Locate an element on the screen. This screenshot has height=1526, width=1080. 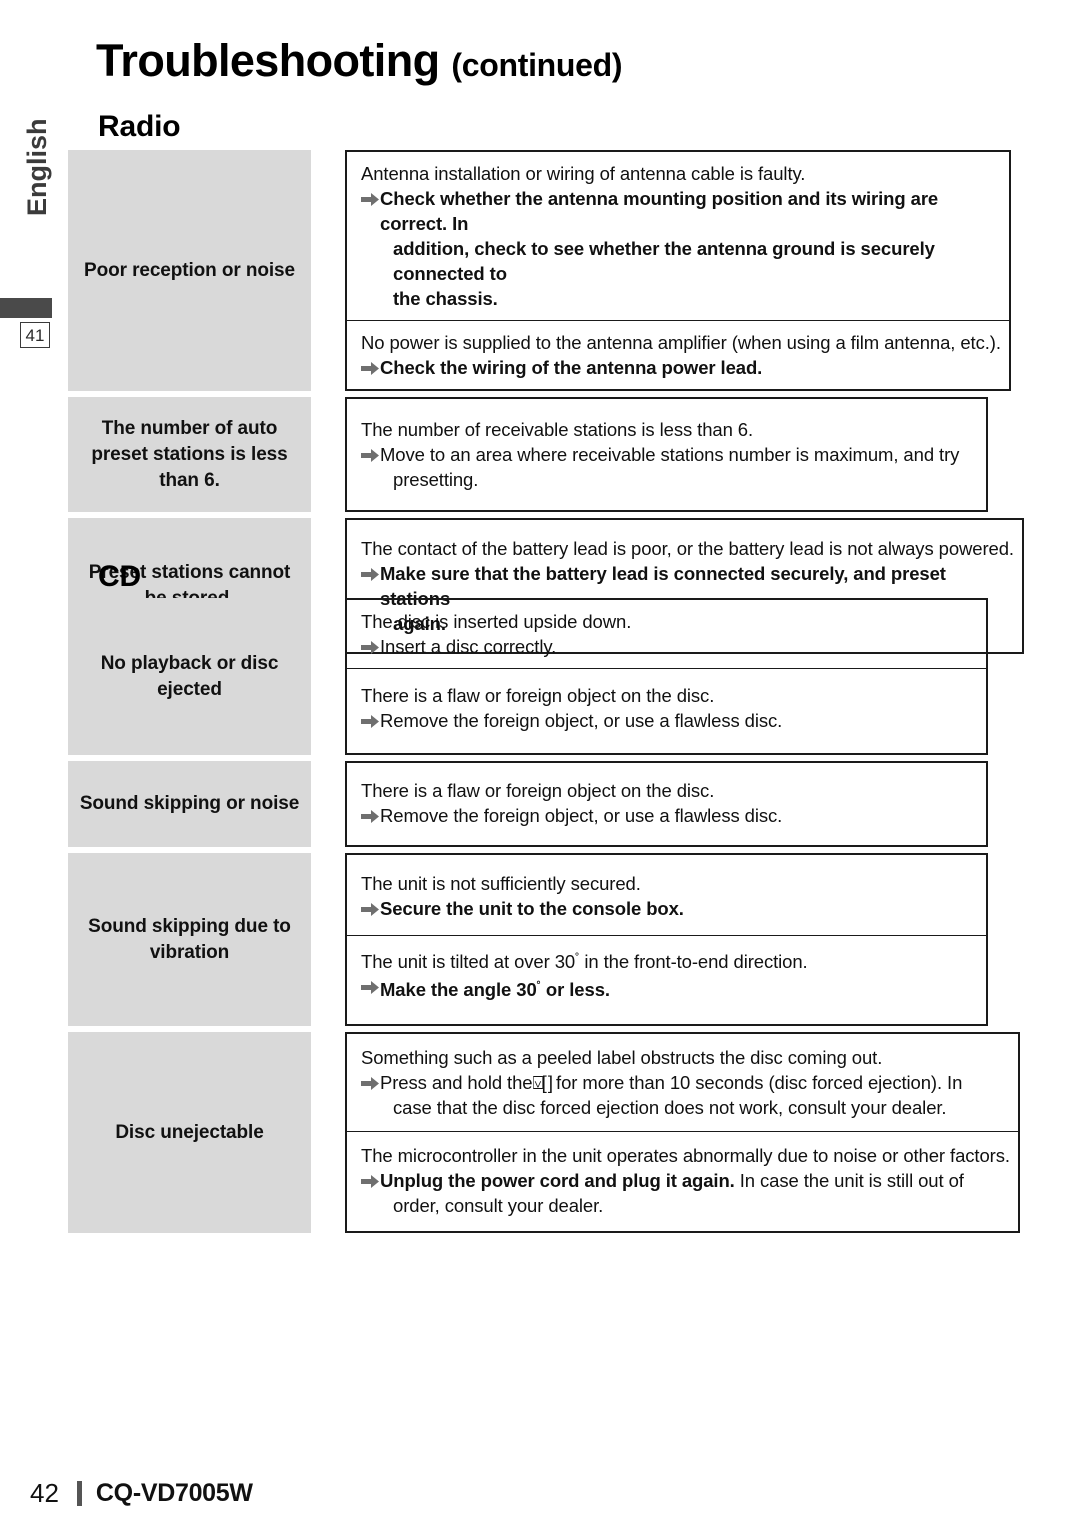
cause-cell: No playback or disc ejected is located at coordinates (189, 676).